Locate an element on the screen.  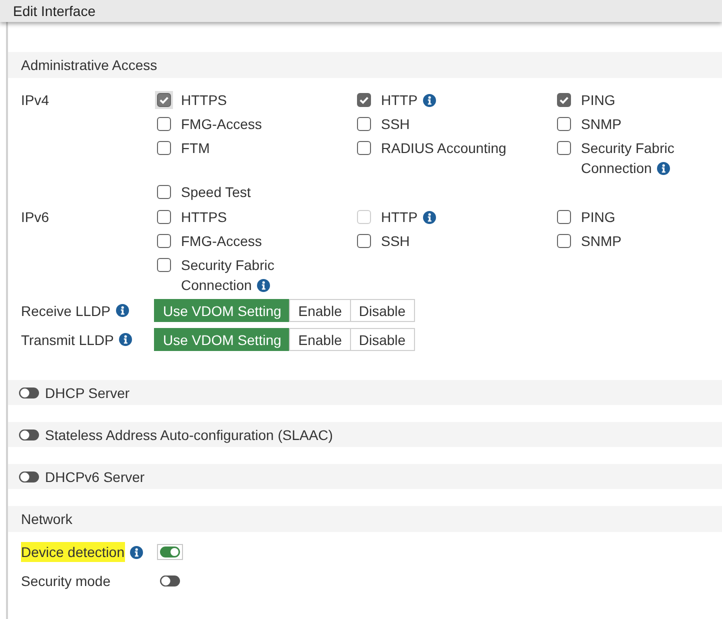
option-label: RADIUS Accounting is located at coordinates (443, 148).